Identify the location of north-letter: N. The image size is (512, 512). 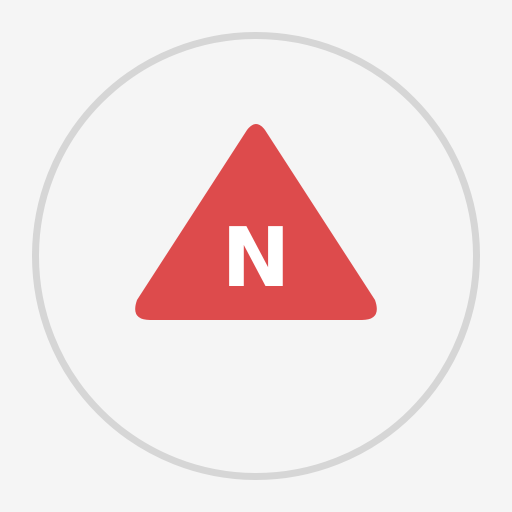
(256, 258).